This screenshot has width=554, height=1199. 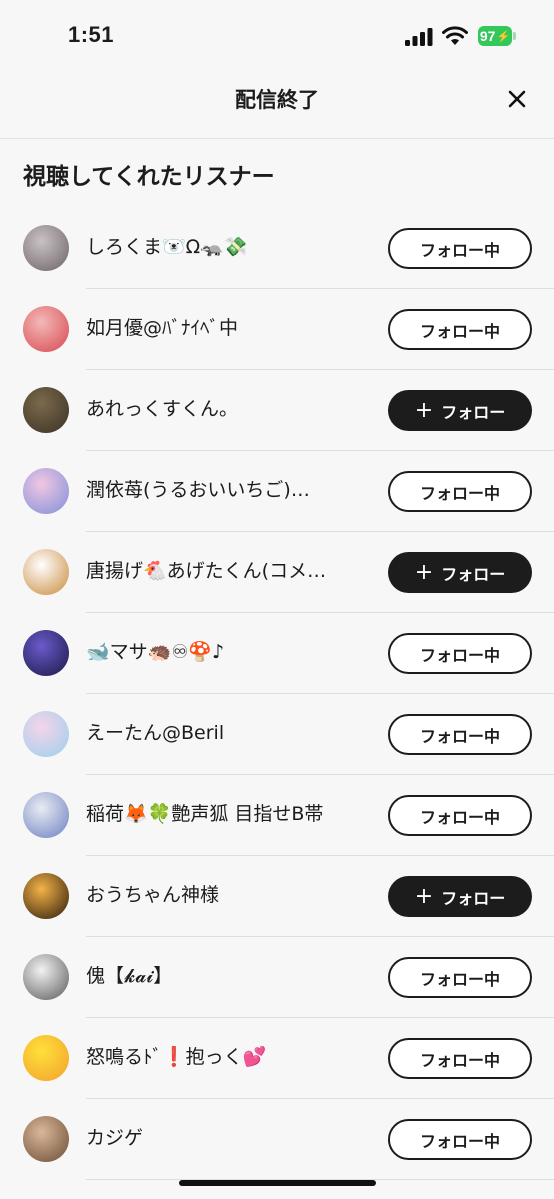 I want to click on listener-name: 如月優@ﾊﾞﾅｲﾍﾞ中, so click(x=162, y=328).